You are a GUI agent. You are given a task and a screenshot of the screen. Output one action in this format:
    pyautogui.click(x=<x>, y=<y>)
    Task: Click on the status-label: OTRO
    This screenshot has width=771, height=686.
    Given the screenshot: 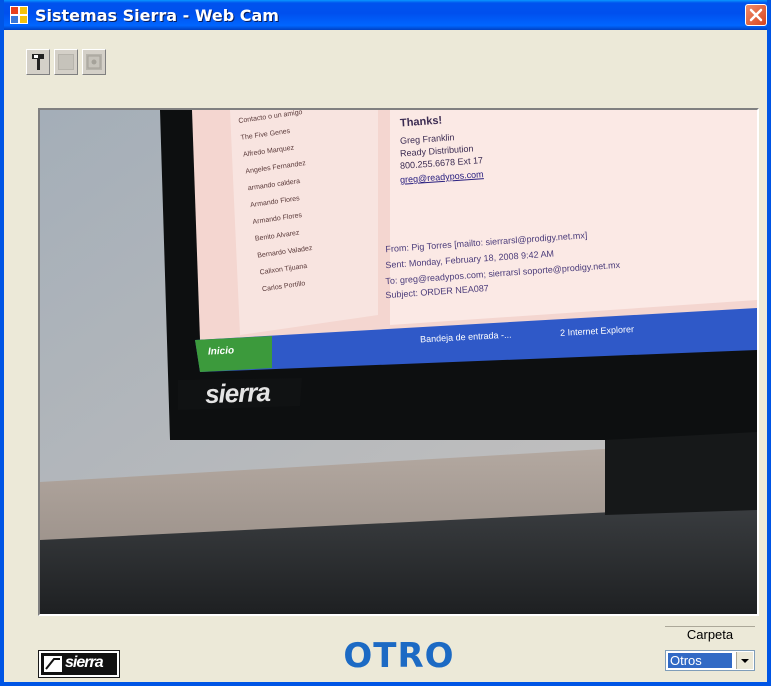 What is the action you would take?
    pyautogui.click(x=399, y=656)
    